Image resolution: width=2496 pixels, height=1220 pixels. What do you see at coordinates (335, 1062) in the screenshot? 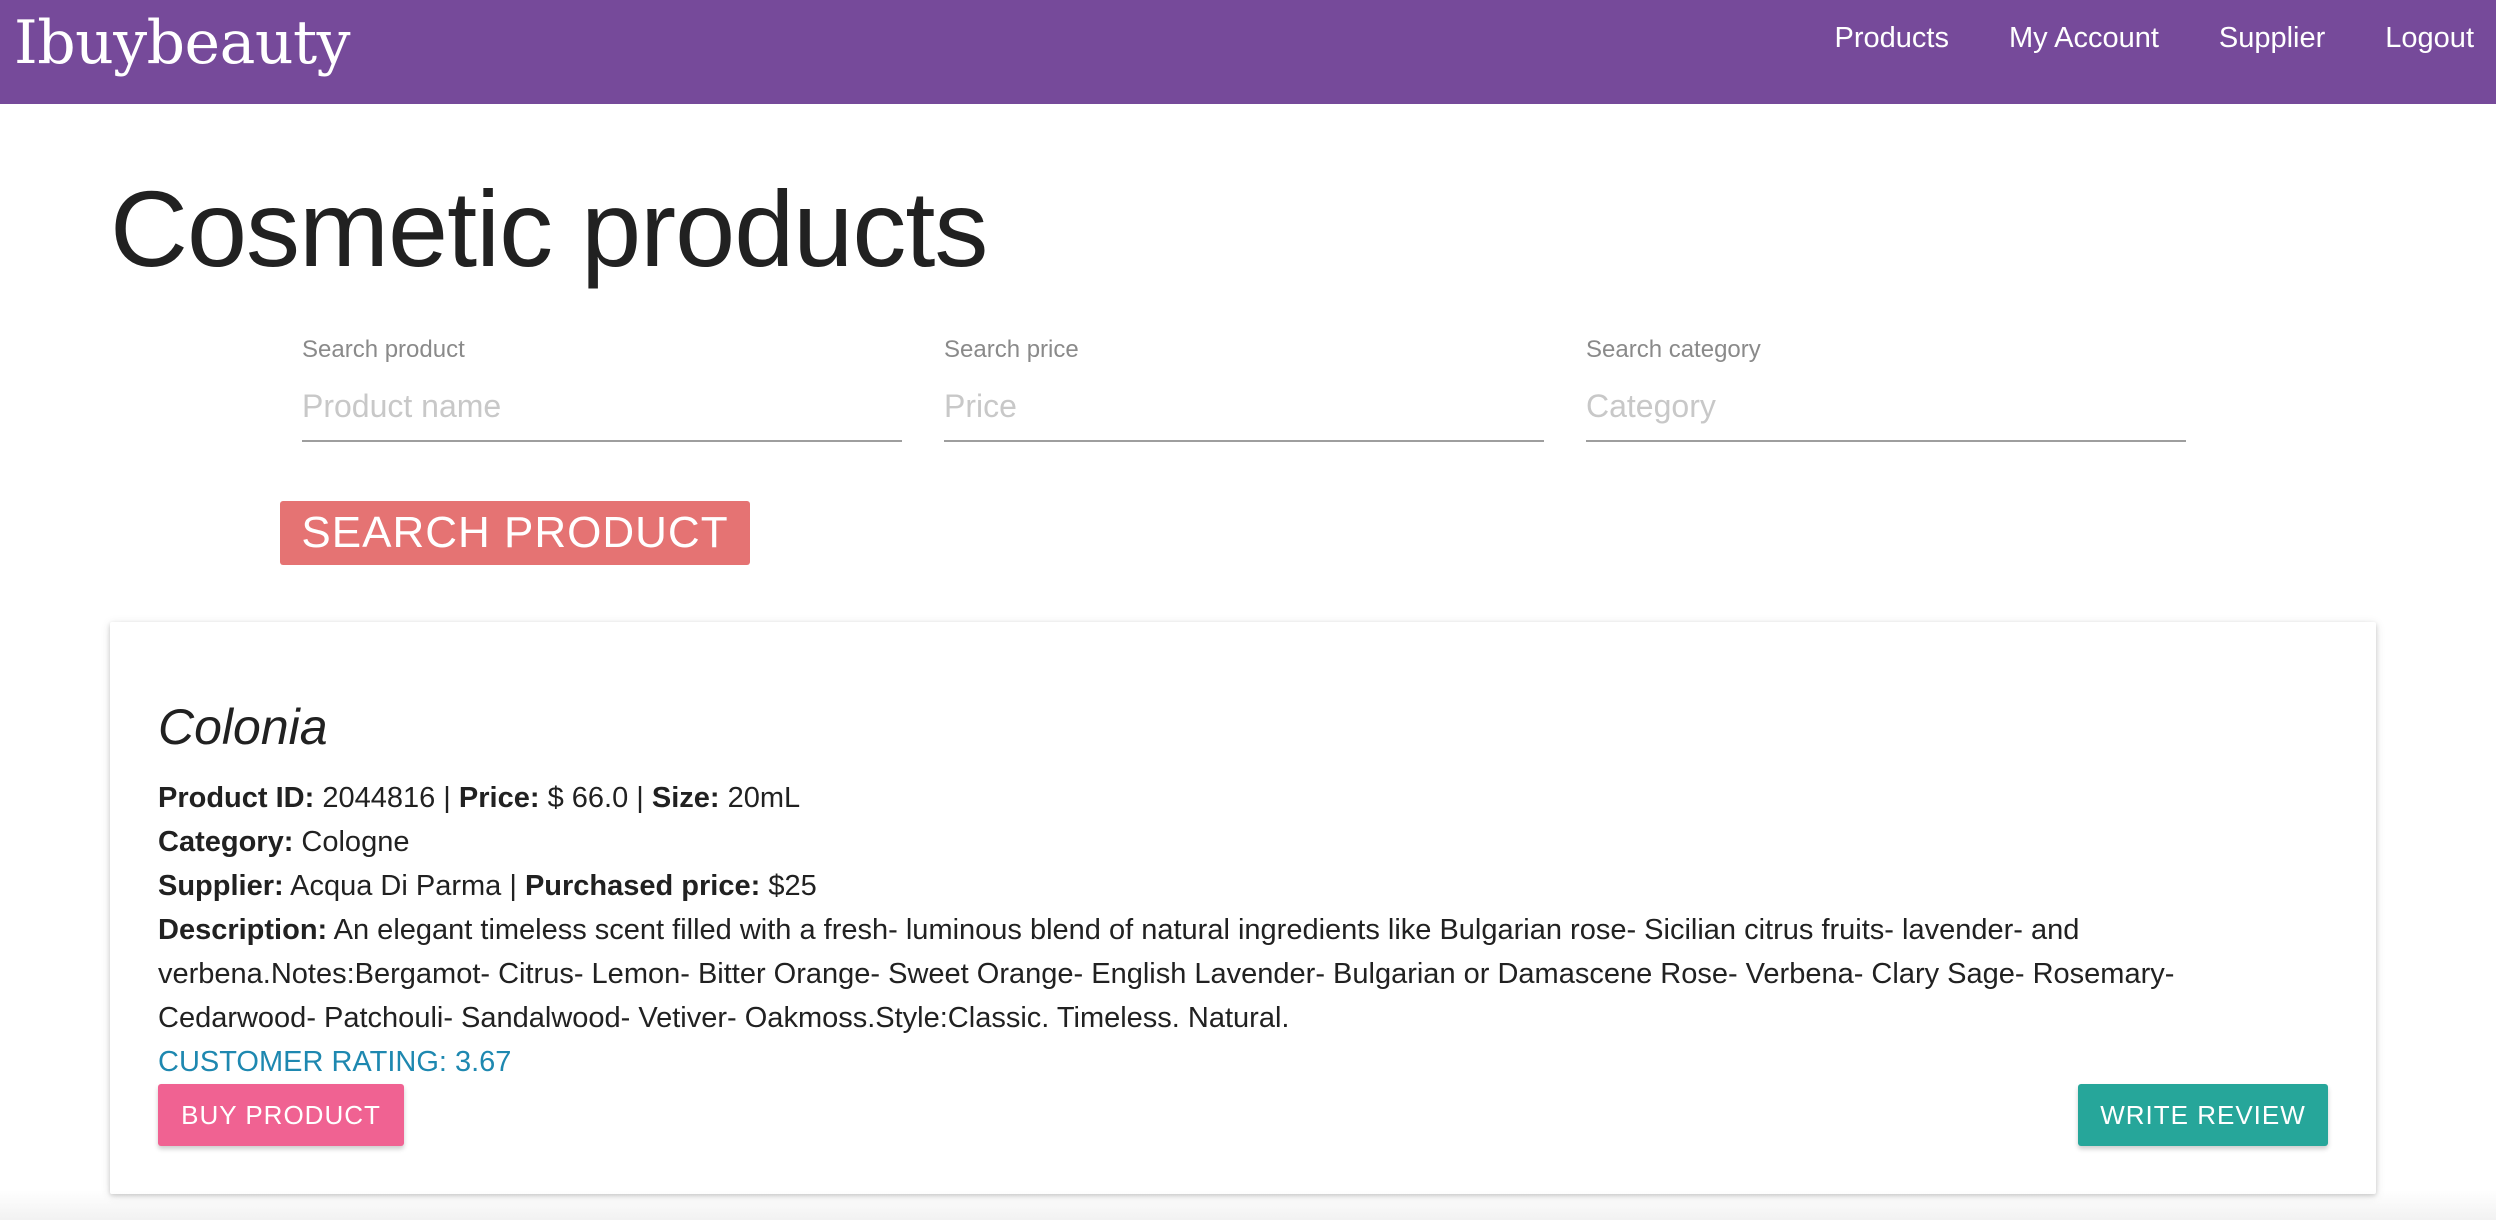
I see `customer-rating: CUSTOMER RATING: 3.67` at bounding box center [335, 1062].